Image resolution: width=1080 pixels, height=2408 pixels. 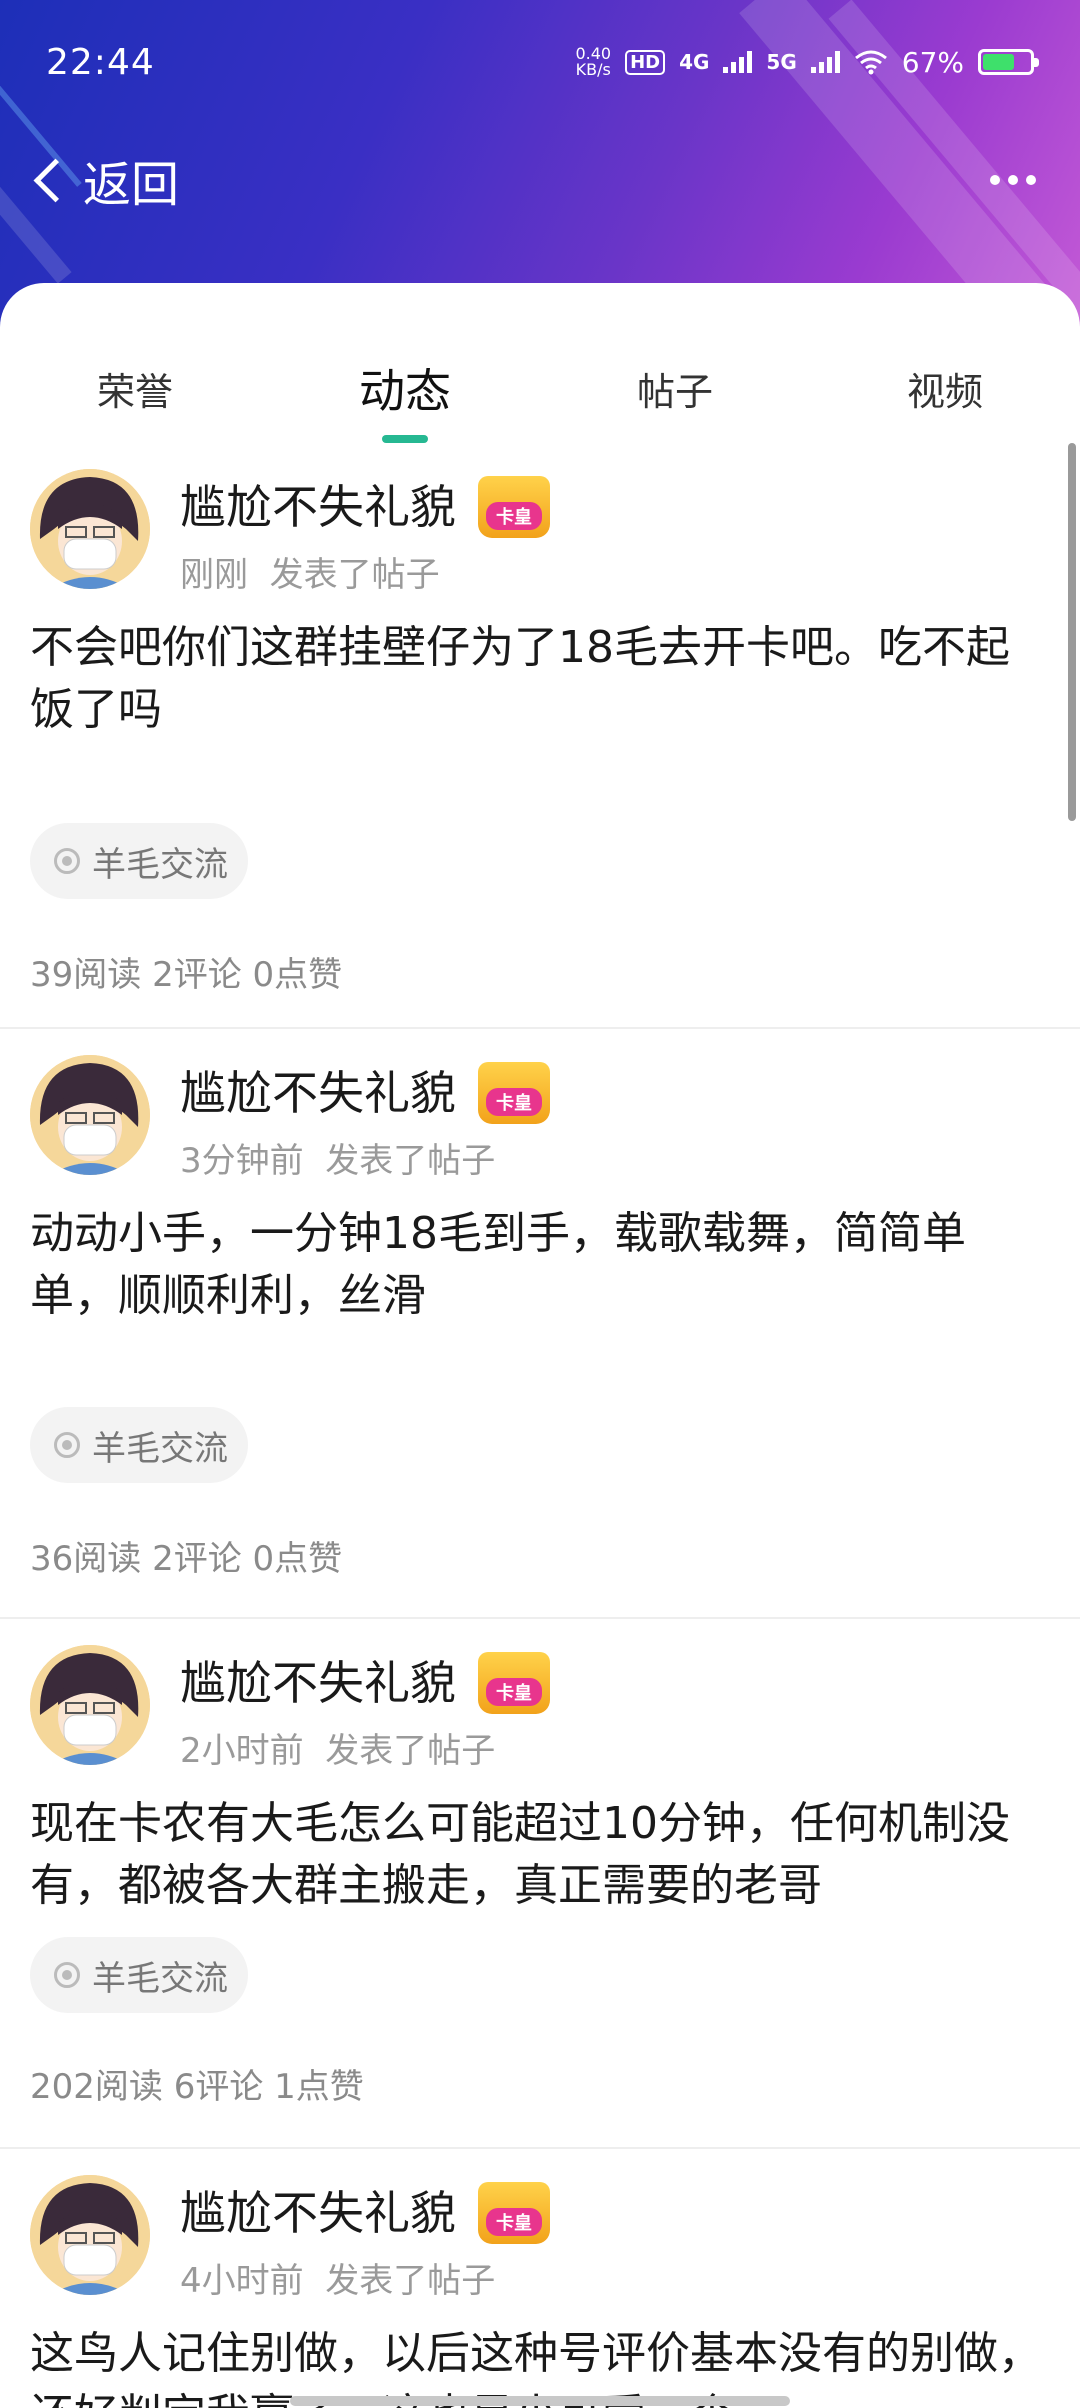 What do you see at coordinates (542, 62) in the screenshot?
I see `status-bar: 22:44 0.40 KB/s HD 4G 5G 67%` at bounding box center [542, 62].